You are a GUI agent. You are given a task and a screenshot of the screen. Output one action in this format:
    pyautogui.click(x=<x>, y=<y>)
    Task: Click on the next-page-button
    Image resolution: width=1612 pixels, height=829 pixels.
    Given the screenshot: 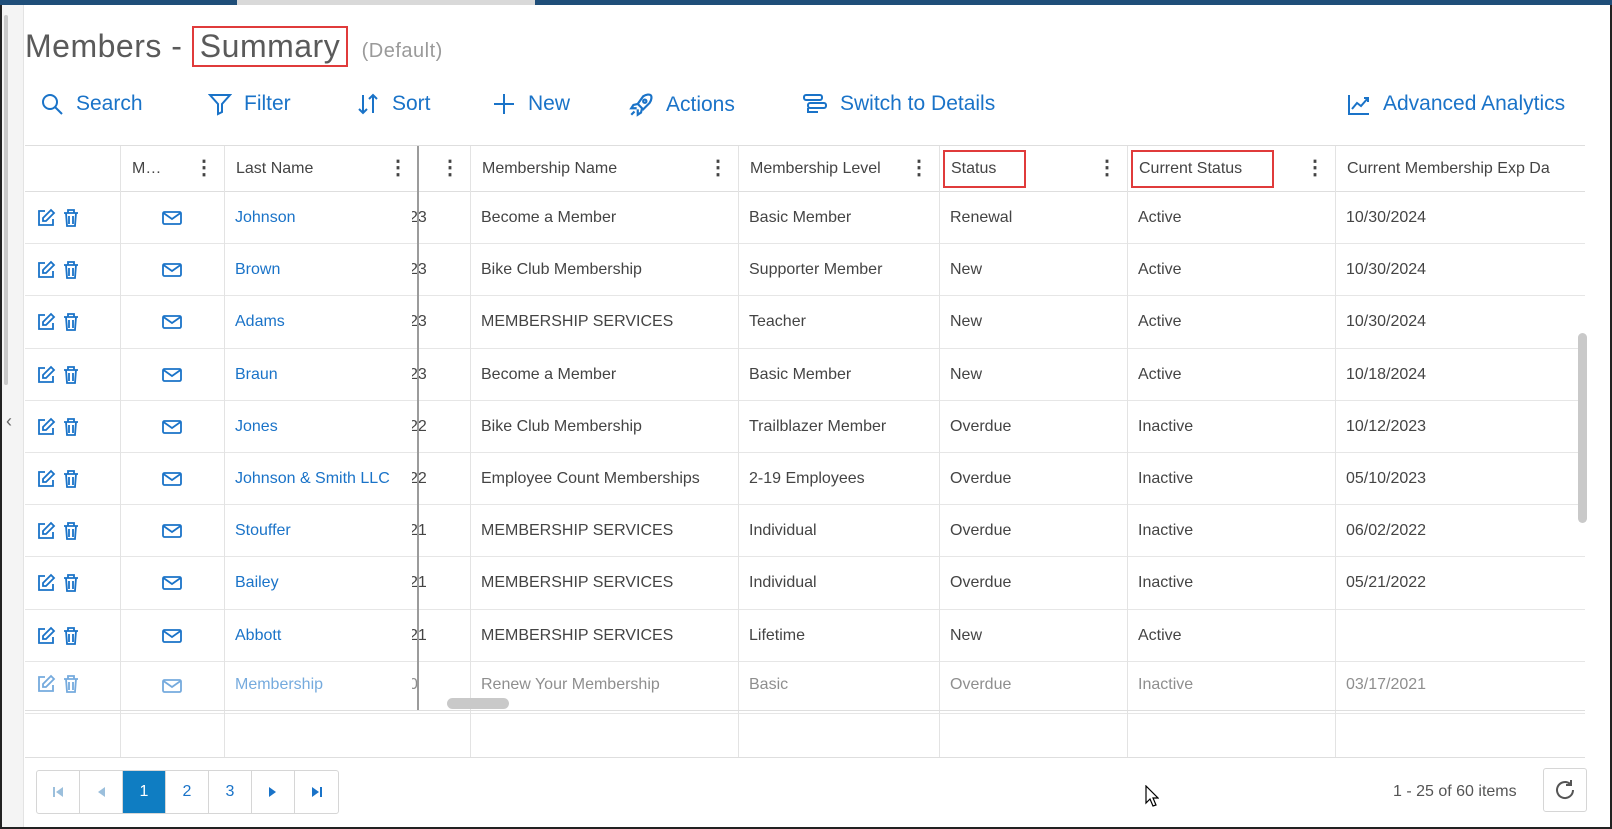 What is the action you would take?
    pyautogui.click(x=273, y=792)
    